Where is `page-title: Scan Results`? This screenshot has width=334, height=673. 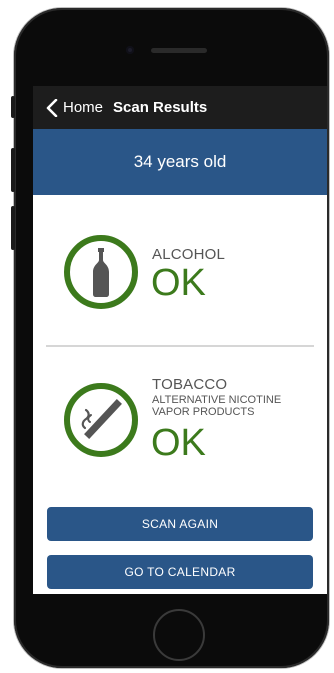 page-title: Scan Results is located at coordinates (160, 107).